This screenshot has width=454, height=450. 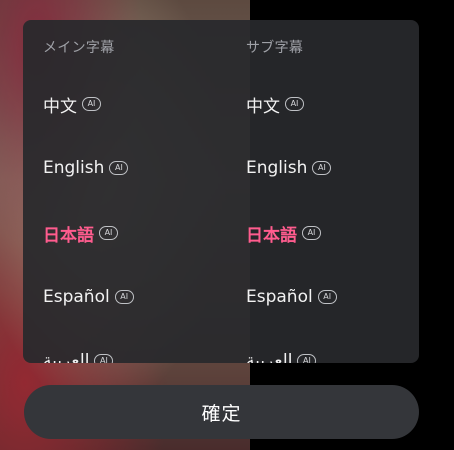 I want to click on sub-option-japanese: 日本語 AI, so click(x=283, y=233).